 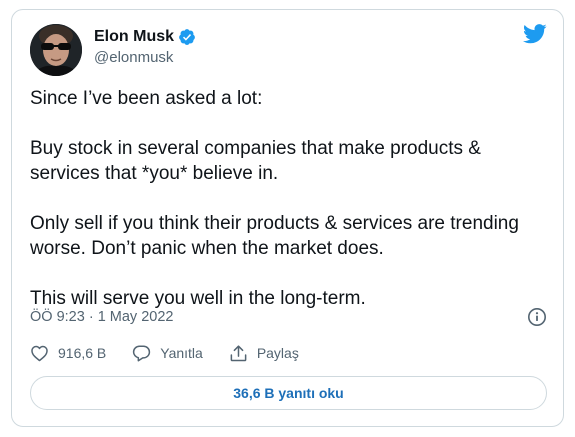 What do you see at coordinates (141, 353) in the screenshot?
I see `reply-bubble-icon` at bounding box center [141, 353].